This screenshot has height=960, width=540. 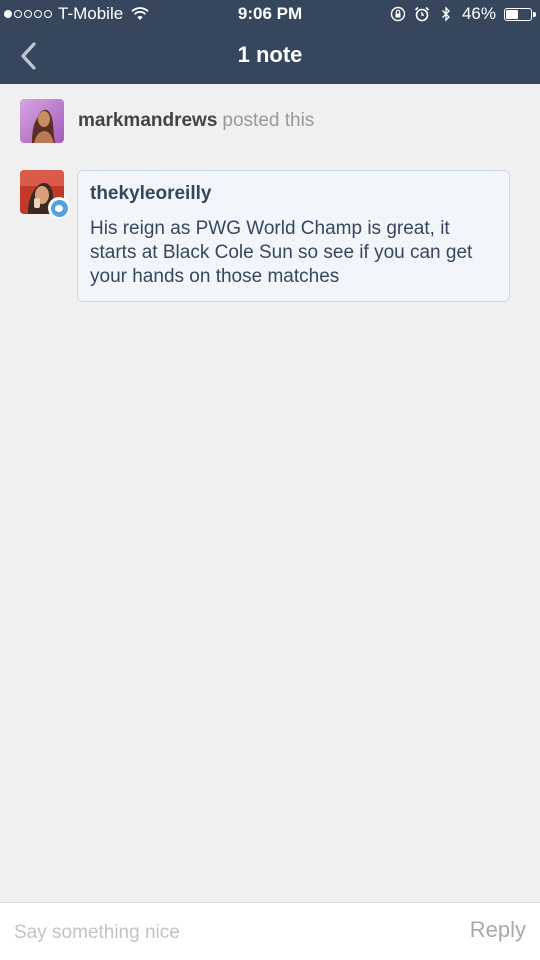 I want to click on battery-percent: 46%, so click(x=478, y=13).